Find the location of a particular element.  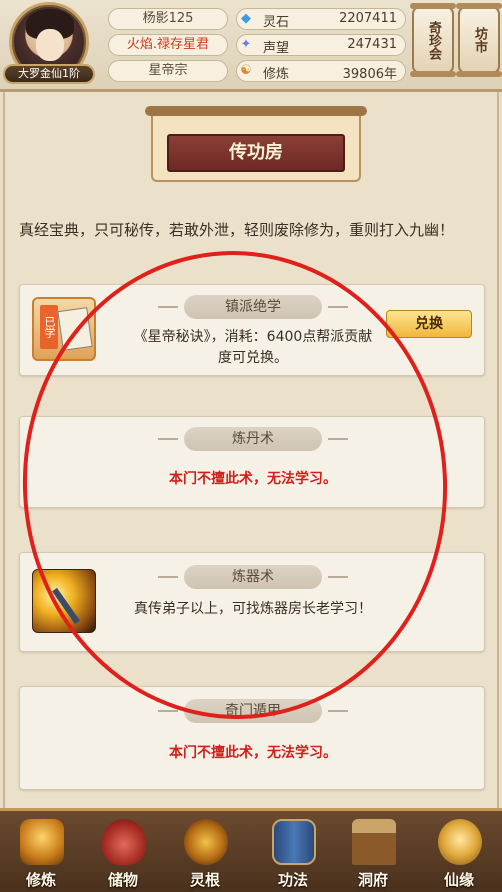

nav-label: 功法 is located at coordinates (292, 880).